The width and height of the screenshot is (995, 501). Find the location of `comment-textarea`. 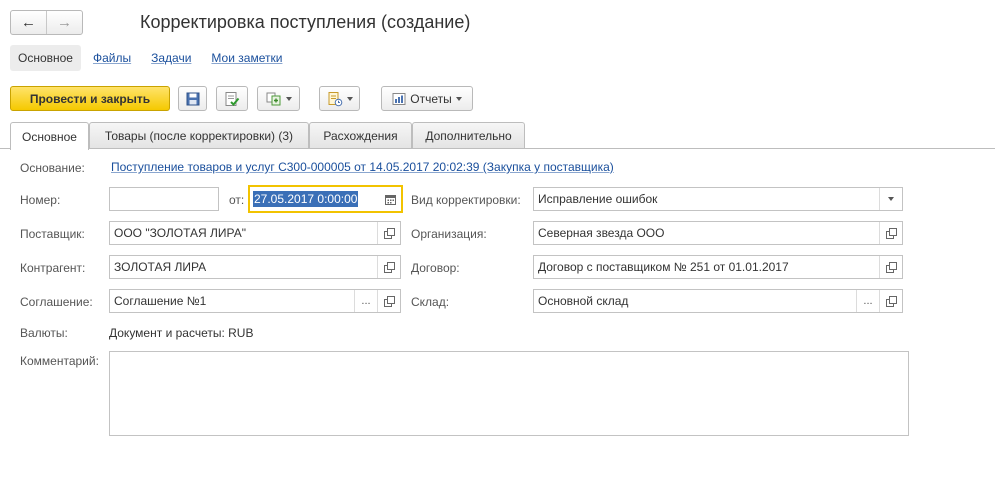

comment-textarea is located at coordinates (509, 393).